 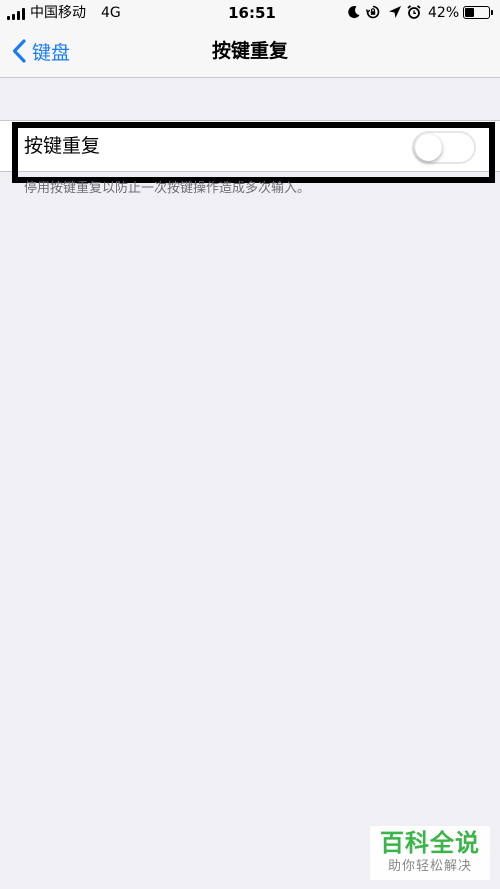 What do you see at coordinates (430, 843) in the screenshot?
I see `watermark-title: 百科全说` at bounding box center [430, 843].